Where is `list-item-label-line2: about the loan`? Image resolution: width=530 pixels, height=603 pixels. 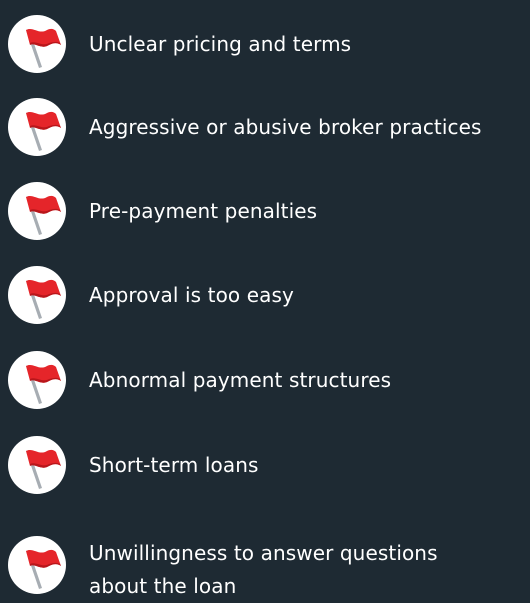
list-item-label-line2: about the loan is located at coordinates (163, 586).